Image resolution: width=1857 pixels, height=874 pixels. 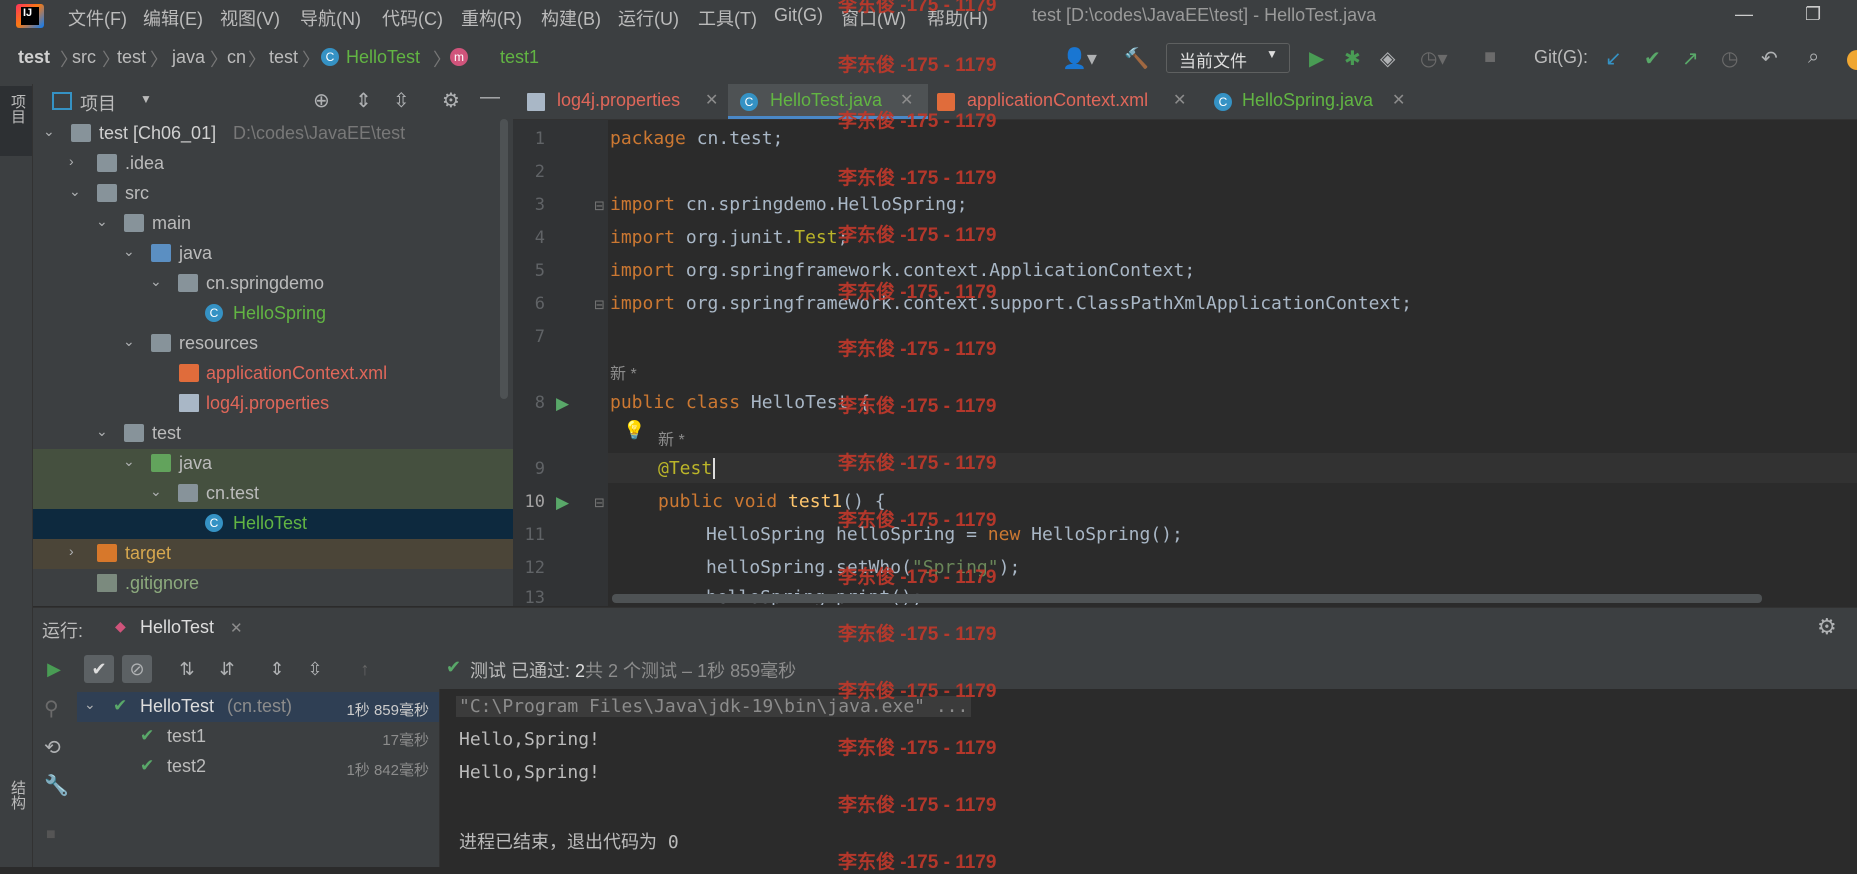 I want to click on tree-item: .gitignore, so click(x=273, y=584).